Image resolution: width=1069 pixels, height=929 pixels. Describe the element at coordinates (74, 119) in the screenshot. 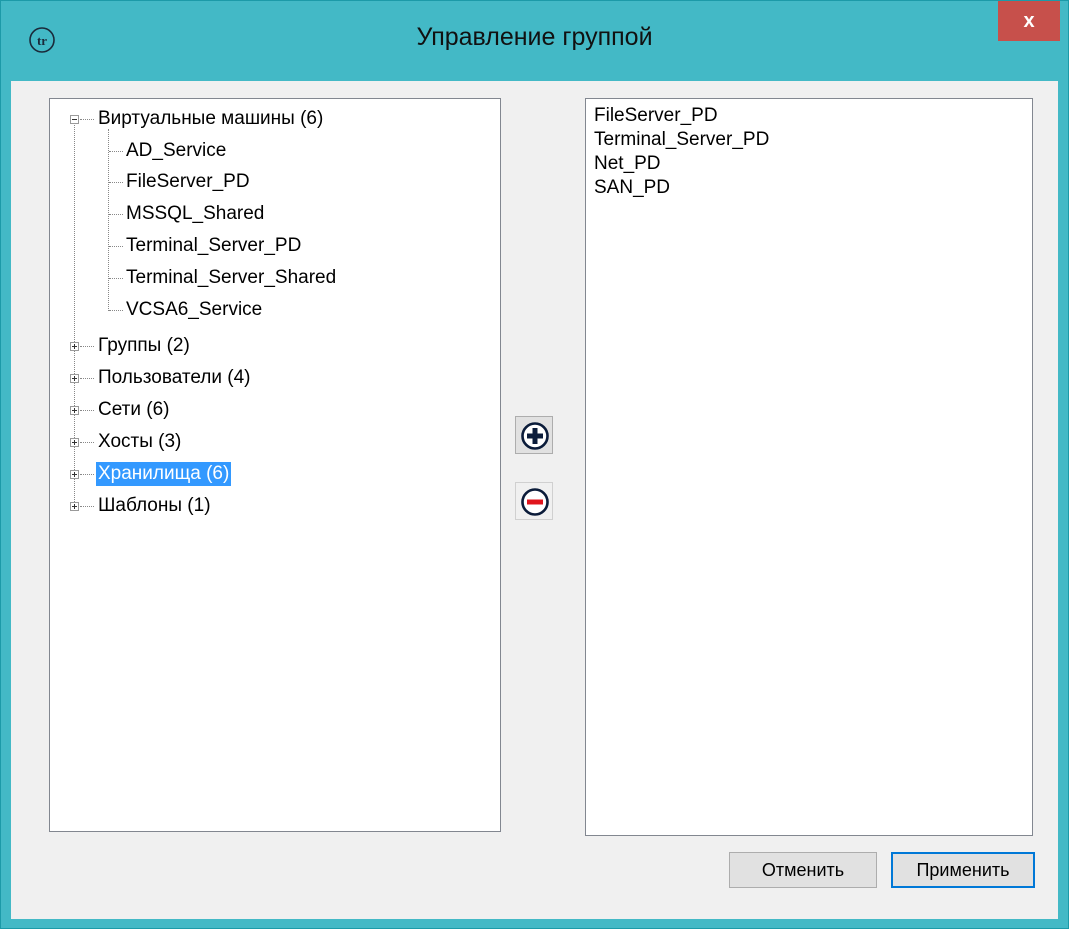

I see `collapse-toggle-icon` at that location.